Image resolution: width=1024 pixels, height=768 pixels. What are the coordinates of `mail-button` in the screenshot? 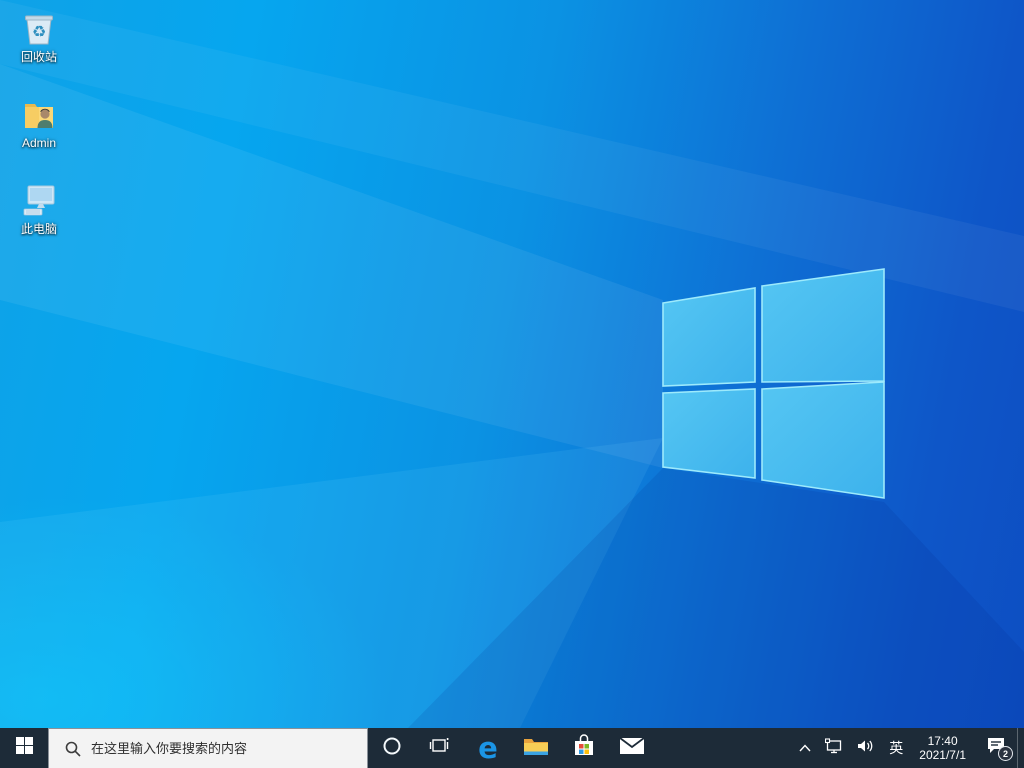 It's located at (632, 748).